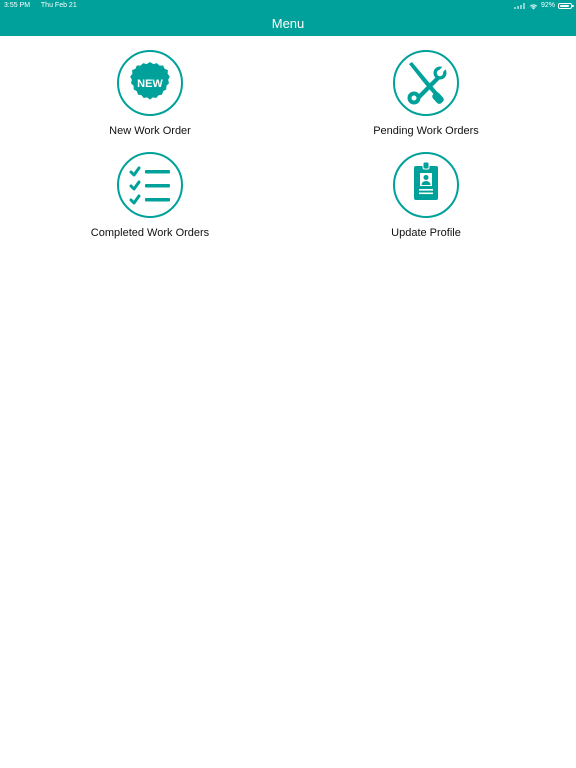 The height and width of the screenshot is (768, 576). Describe the element at coordinates (150, 233) in the screenshot. I see `completed-work-orders-label: Completed Work Orders` at that location.